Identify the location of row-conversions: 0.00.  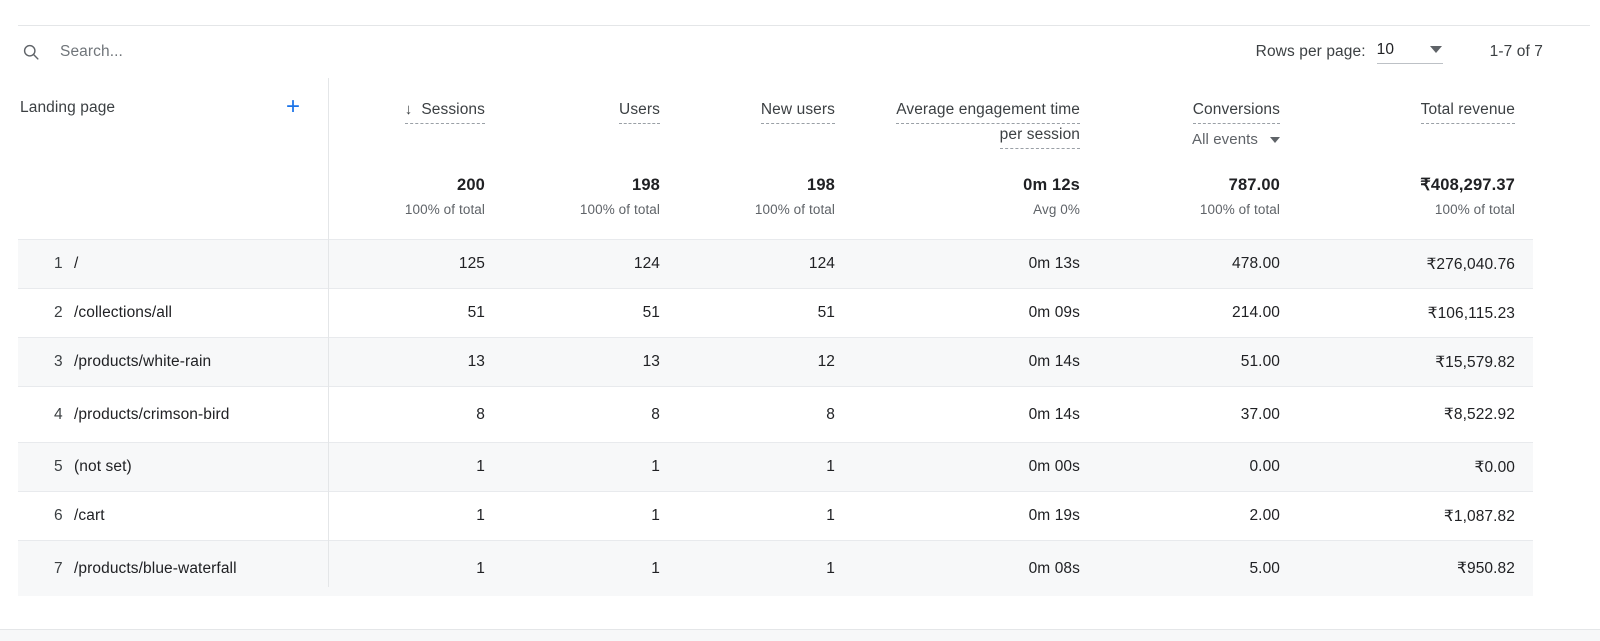
(1265, 466).